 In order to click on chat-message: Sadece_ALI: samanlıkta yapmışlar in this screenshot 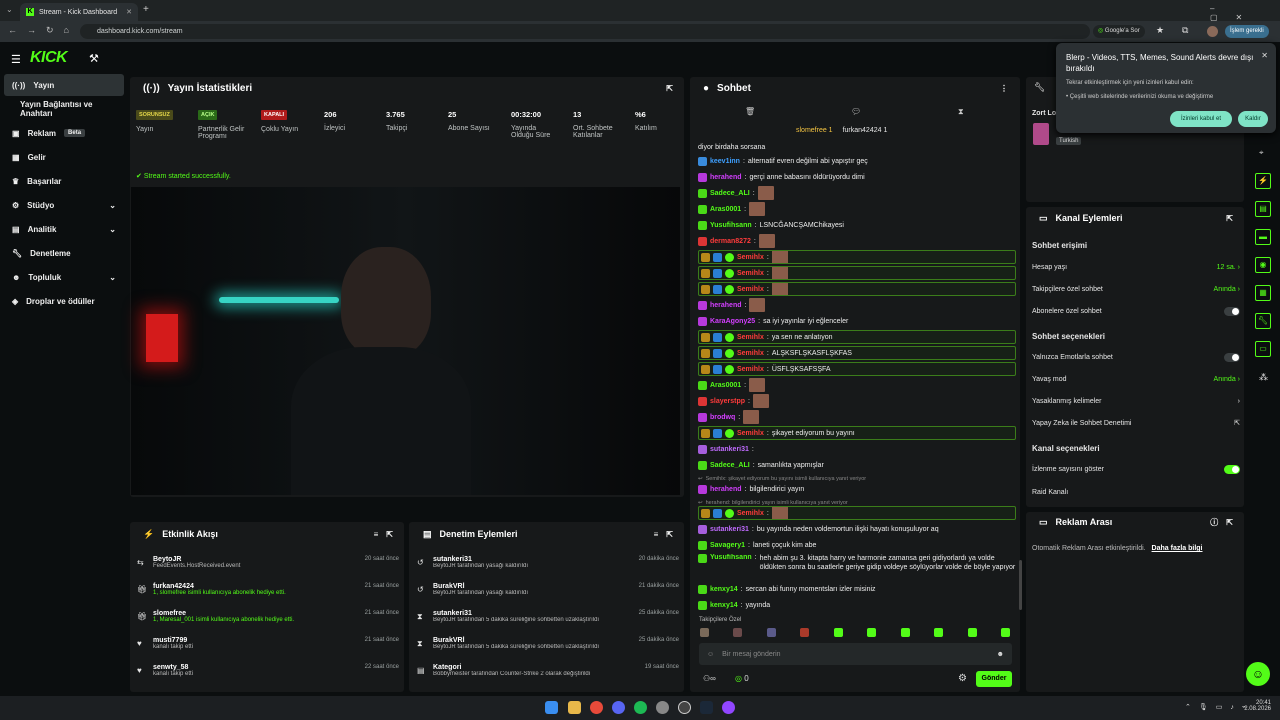, I will do `click(857, 465)`.